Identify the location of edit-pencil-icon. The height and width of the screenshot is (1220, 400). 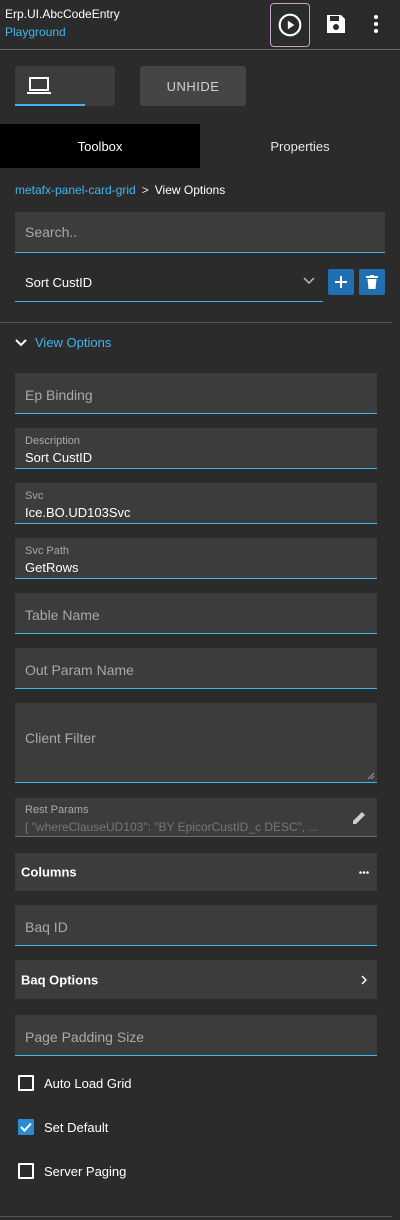
(359, 817).